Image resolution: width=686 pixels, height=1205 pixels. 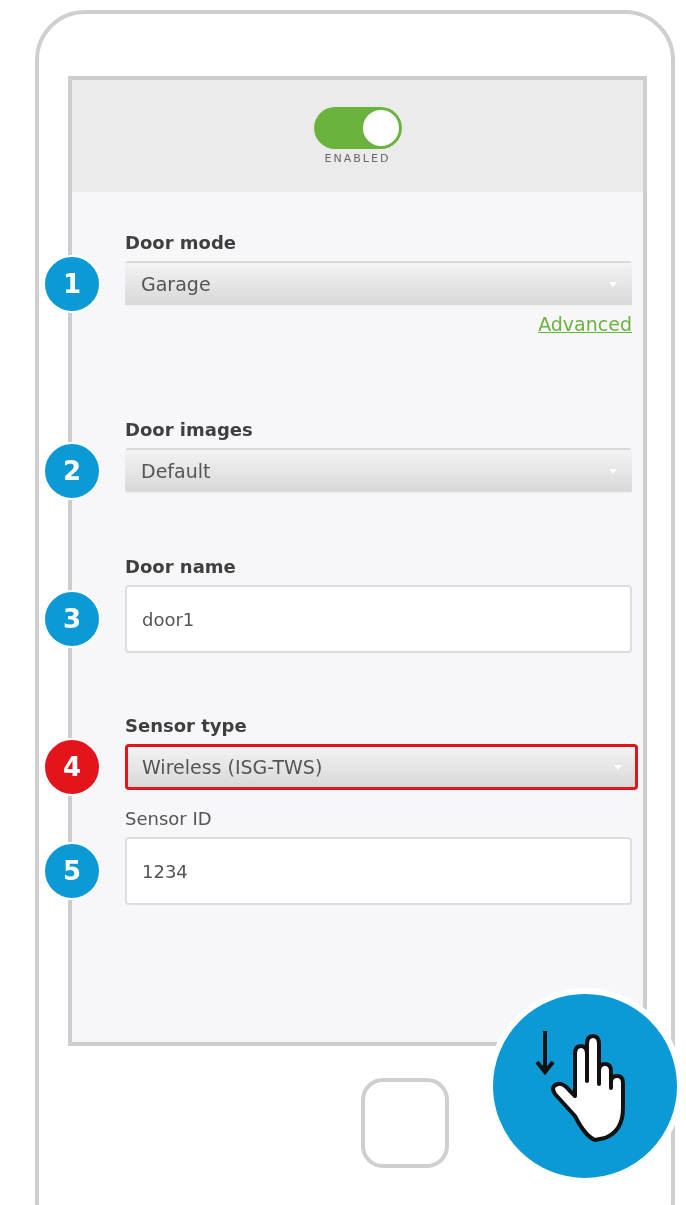 What do you see at coordinates (180, 566) in the screenshot?
I see `field-label: Door name` at bounding box center [180, 566].